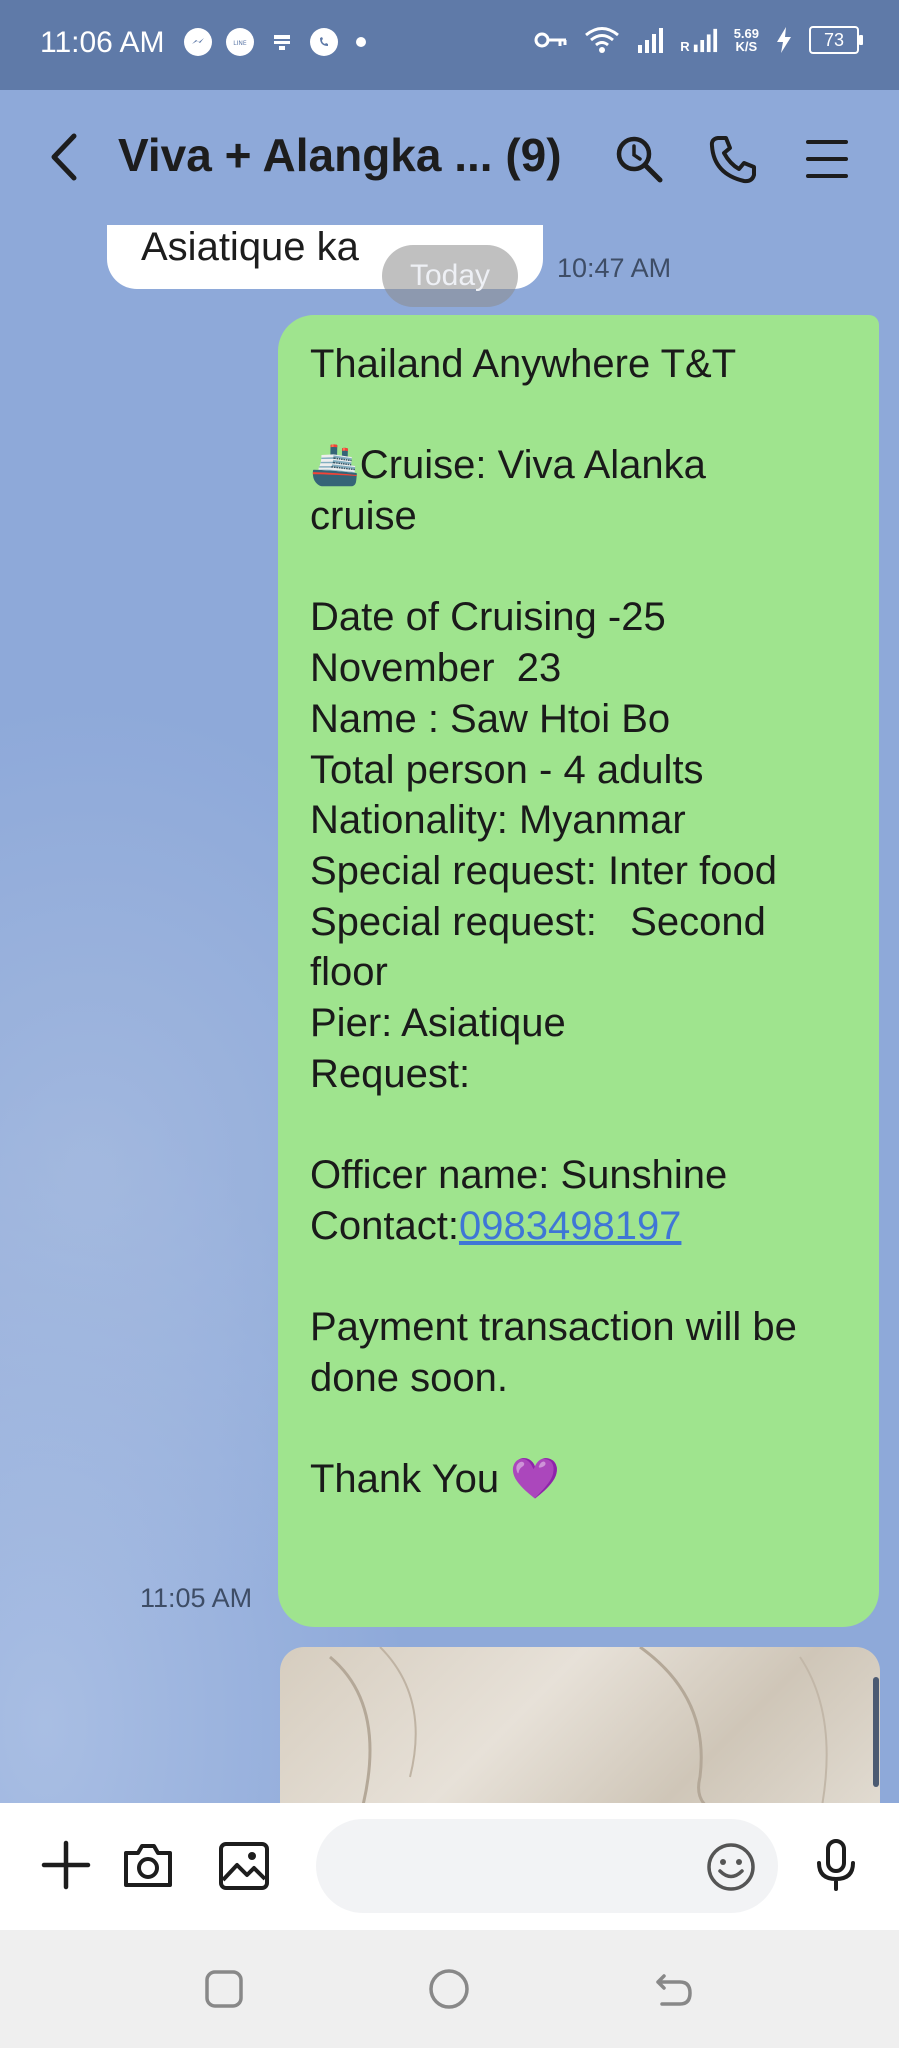  I want to click on message-line: done soon., so click(409, 1377).